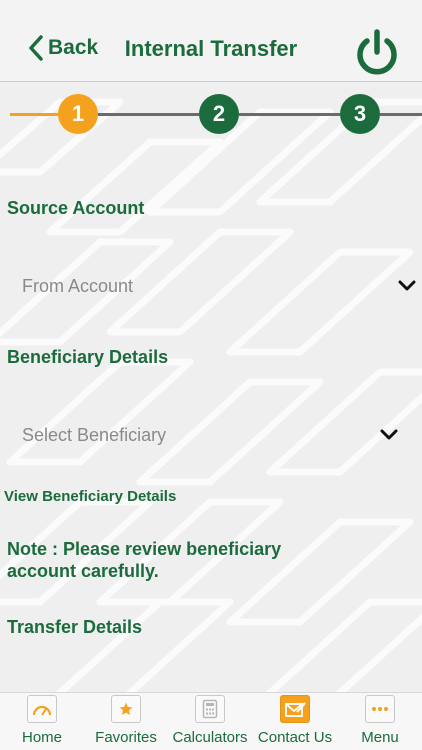  Describe the element at coordinates (222, 286) in the screenshot. I see `from-account-select: From Account` at that location.